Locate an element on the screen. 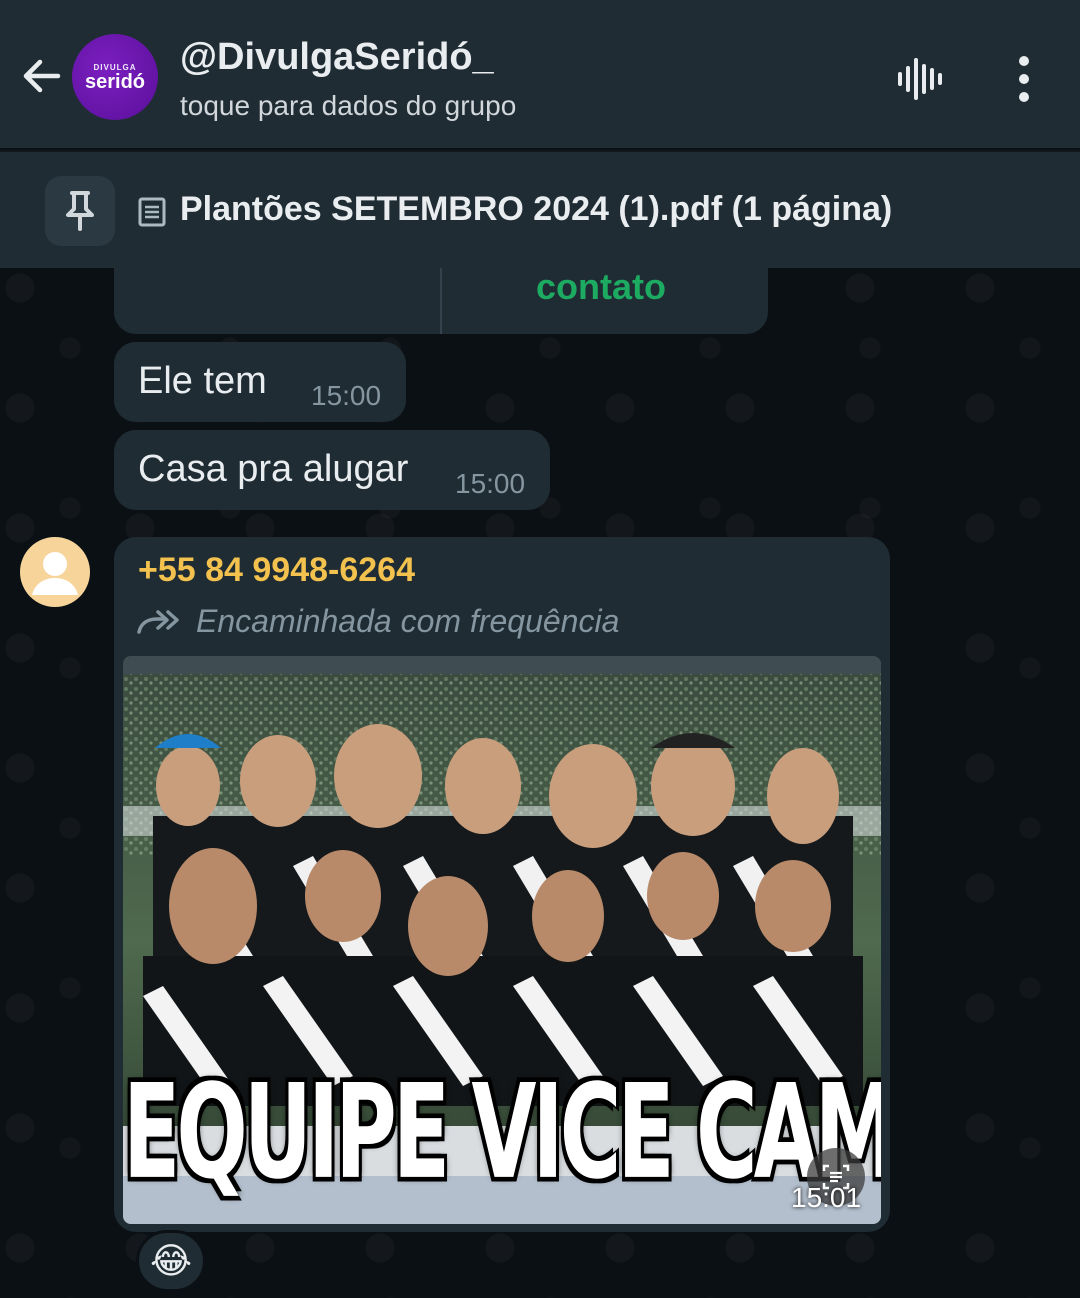 The height and width of the screenshot is (1298, 1080). sender-avatar is located at coordinates (55, 572).